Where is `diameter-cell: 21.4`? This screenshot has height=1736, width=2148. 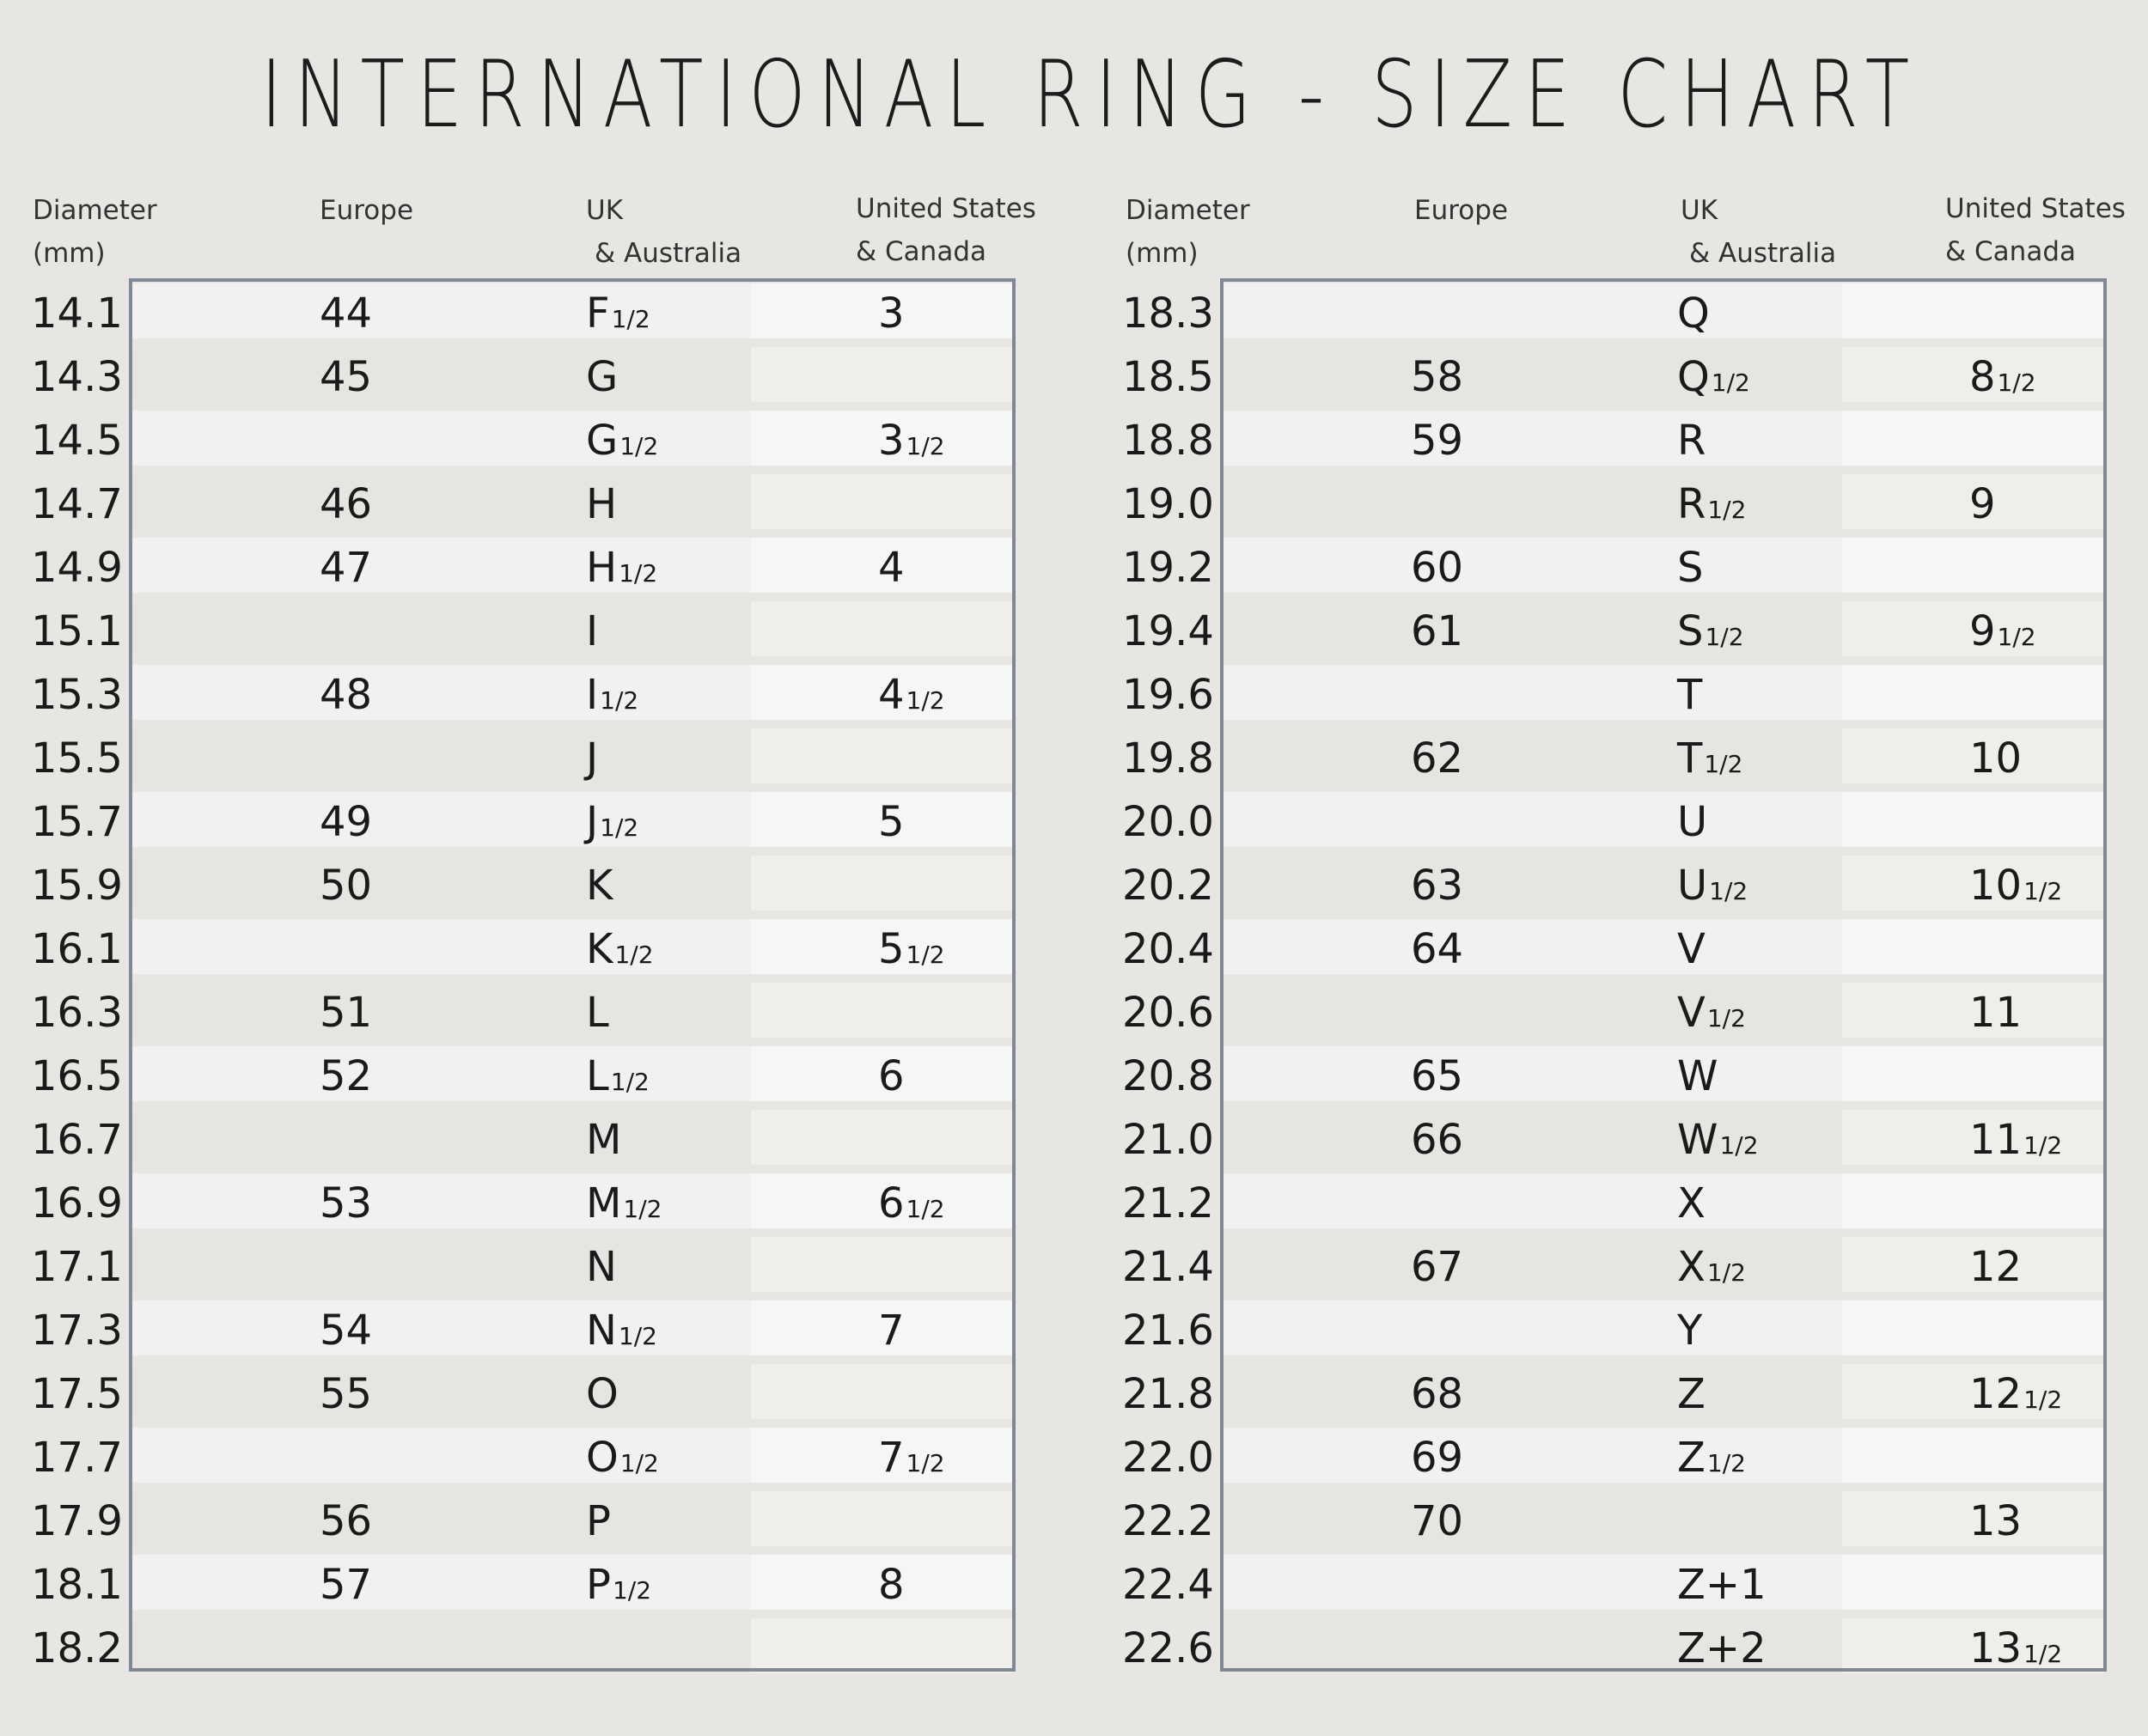 diameter-cell: 21.4 is located at coordinates (1168, 1263).